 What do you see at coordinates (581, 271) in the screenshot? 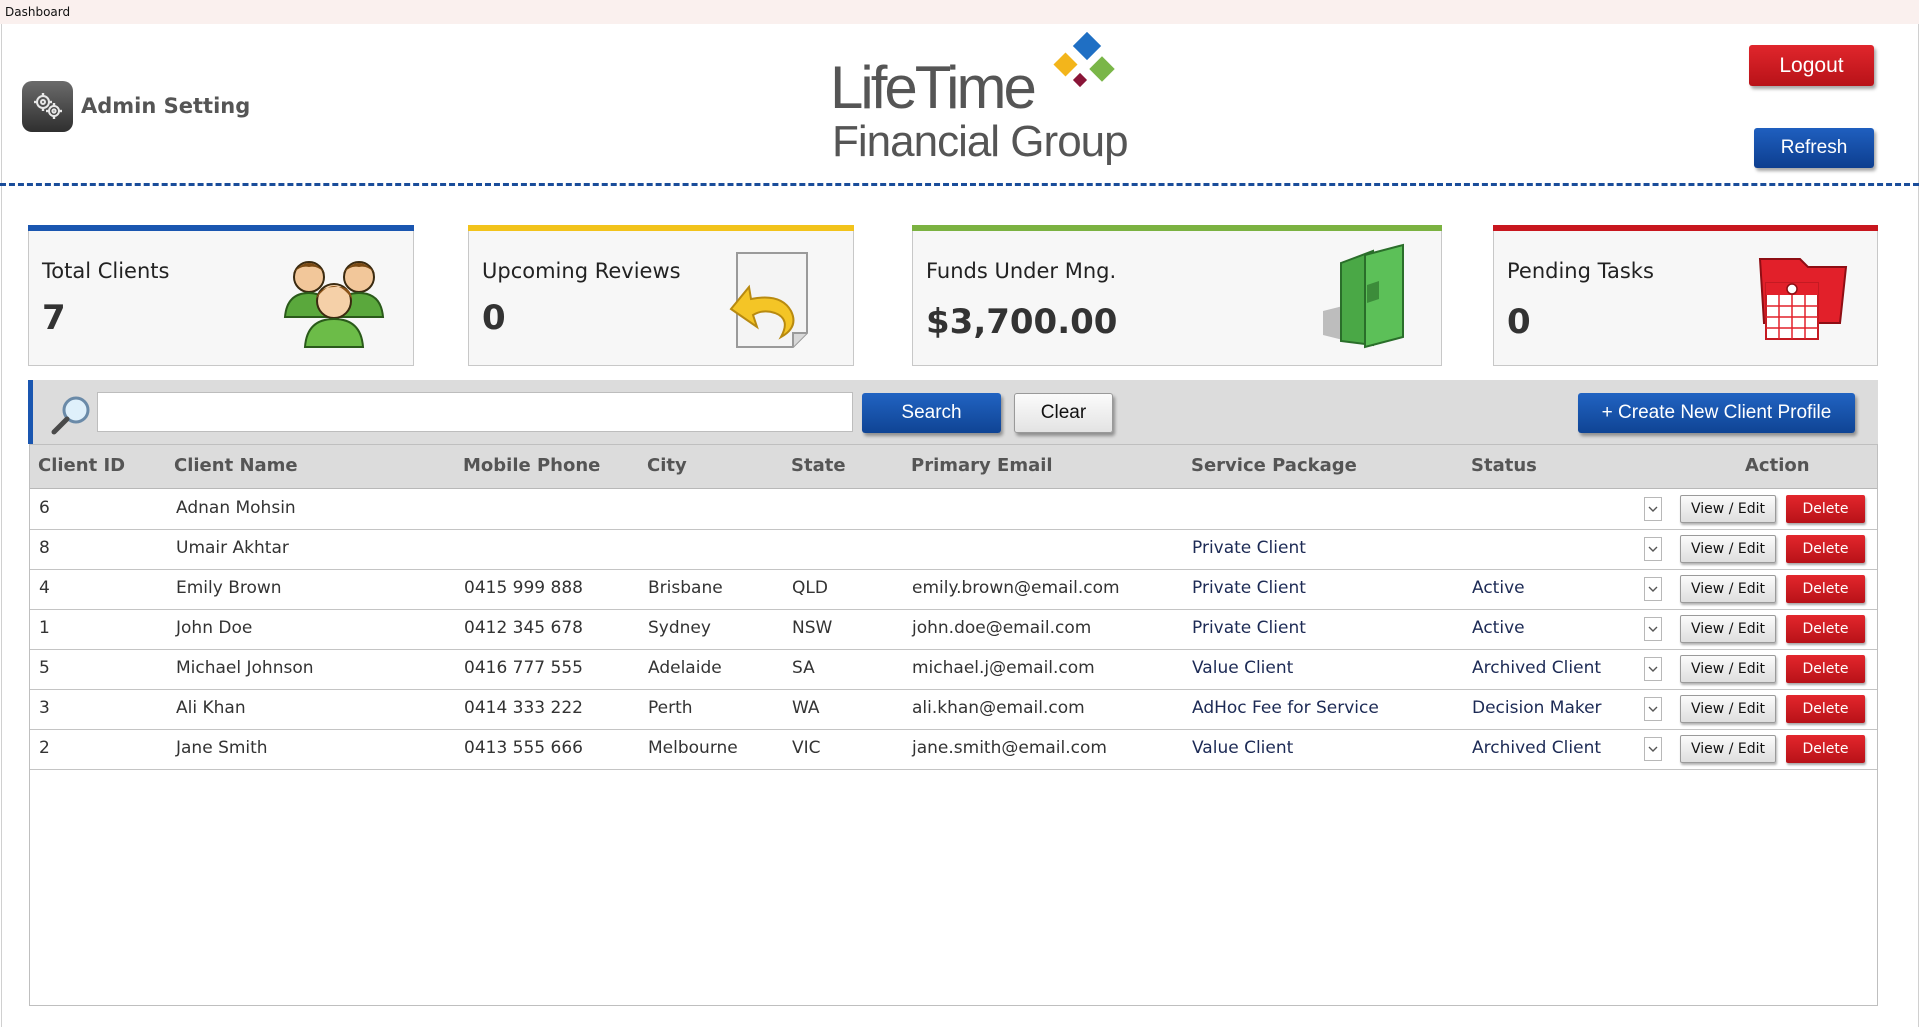
I see `card-title: Upcoming Reviews` at bounding box center [581, 271].